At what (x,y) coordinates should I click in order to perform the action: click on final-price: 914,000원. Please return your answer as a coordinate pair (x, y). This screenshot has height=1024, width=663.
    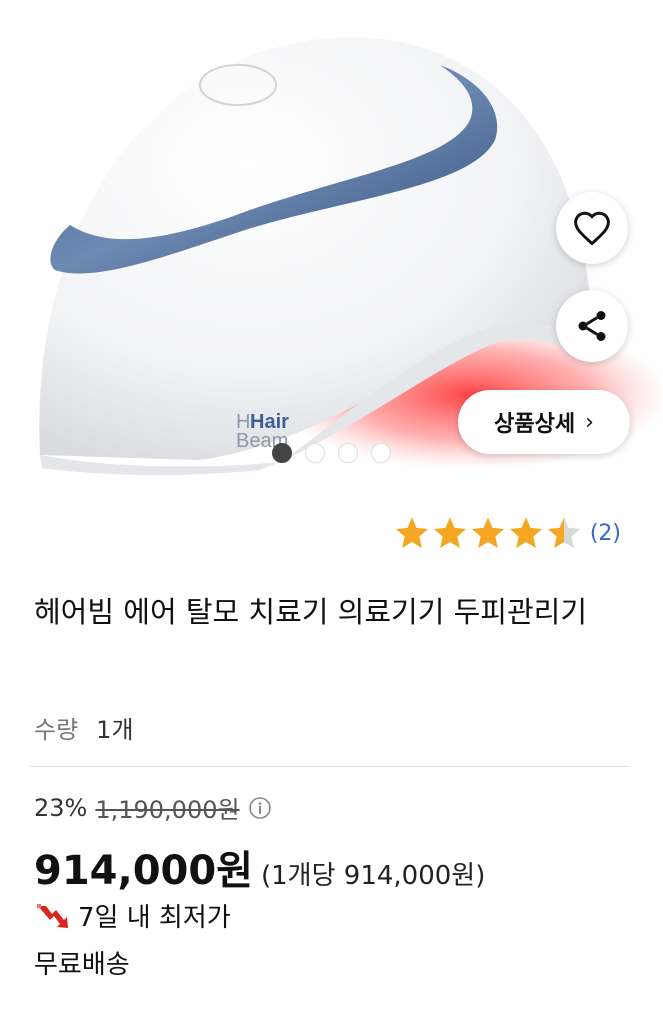
    Looking at the image, I should click on (143, 867).